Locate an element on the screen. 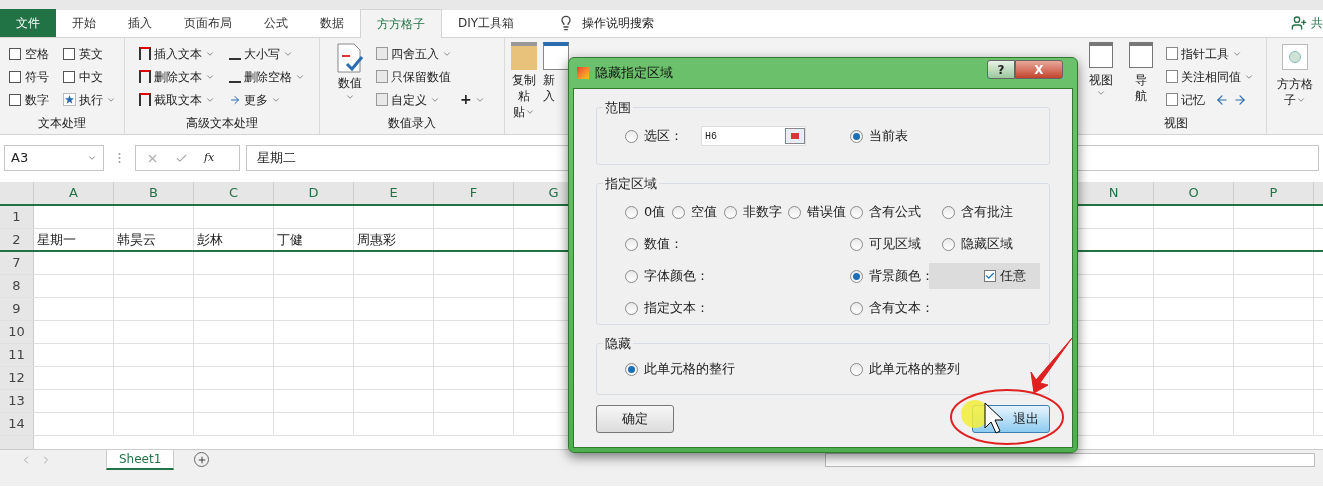  ribbon-tab: 文件 is located at coordinates (28, 23).